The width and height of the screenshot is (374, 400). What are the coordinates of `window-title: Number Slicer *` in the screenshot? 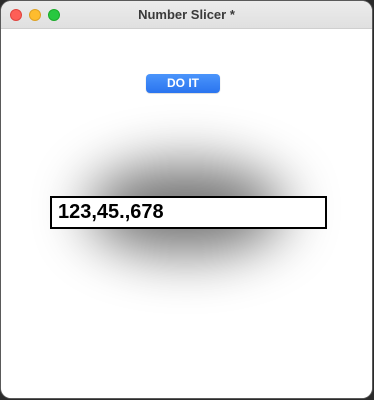 It's located at (186, 14).